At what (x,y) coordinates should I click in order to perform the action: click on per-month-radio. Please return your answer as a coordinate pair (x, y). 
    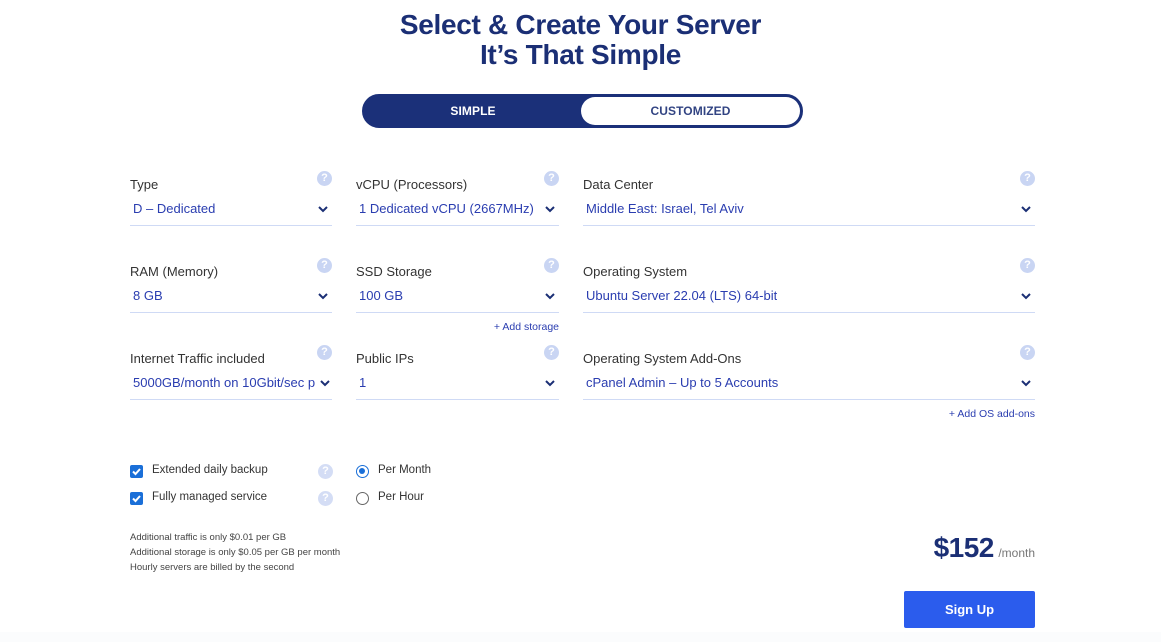
    Looking at the image, I should click on (362, 471).